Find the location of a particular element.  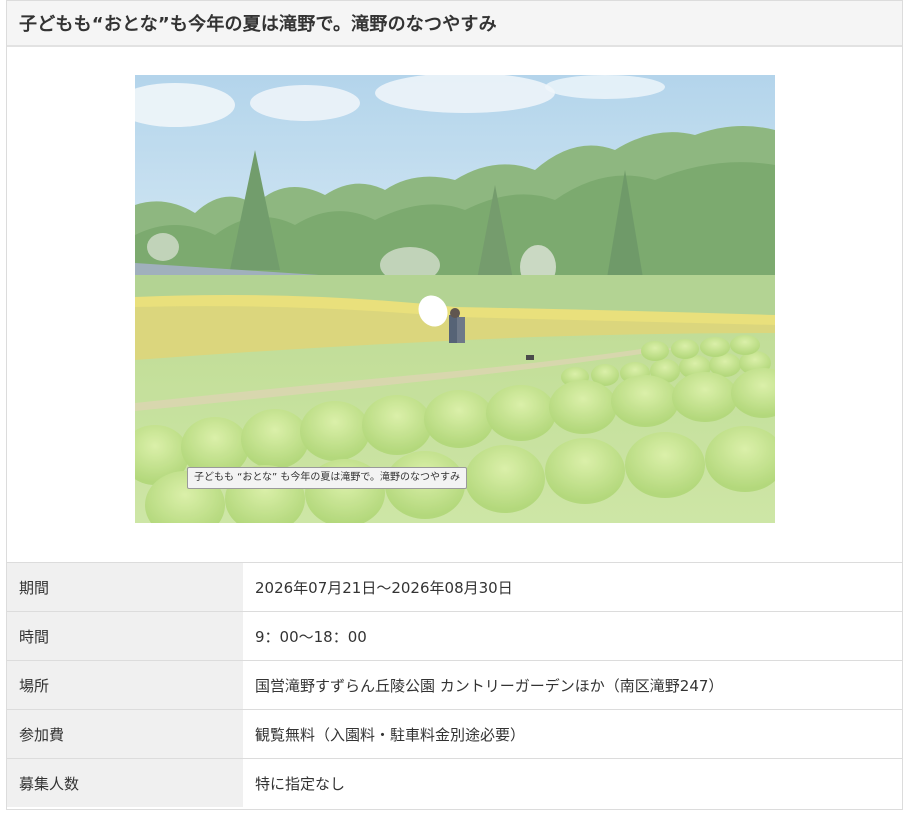

table-row: 期間 2026年07月21日～2026年08月30日 is located at coordinates (454, 587).